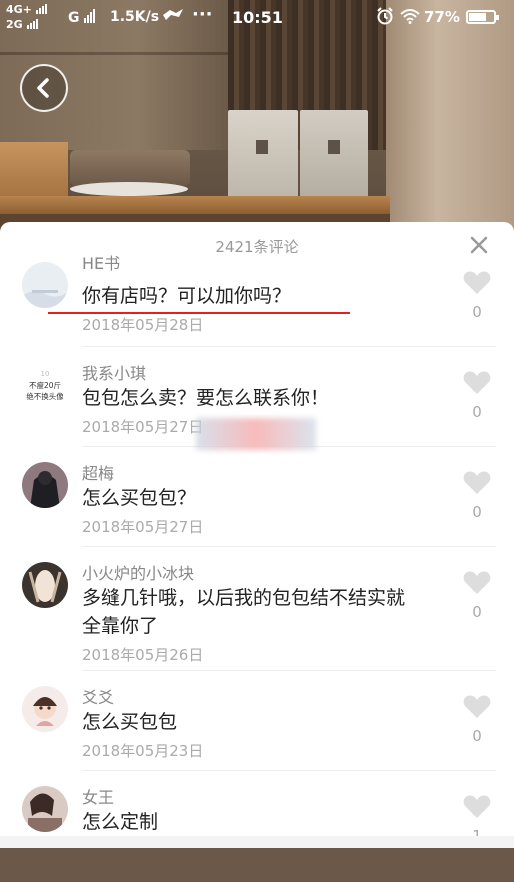  What do you see at coordinates (135, 17) in the screenshot?
I see `network-speed: 1.5K/s` at bounding box center [135, 17].